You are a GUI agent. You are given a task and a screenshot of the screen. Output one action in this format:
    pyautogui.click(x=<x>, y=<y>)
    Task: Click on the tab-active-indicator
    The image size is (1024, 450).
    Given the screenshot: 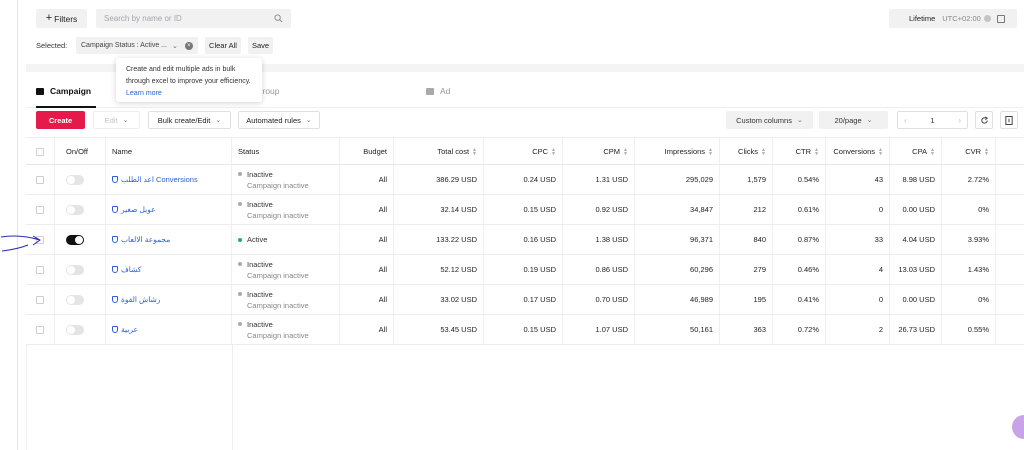 What is the action you would take?
    pyautogui.click(x=66, y=107)
    